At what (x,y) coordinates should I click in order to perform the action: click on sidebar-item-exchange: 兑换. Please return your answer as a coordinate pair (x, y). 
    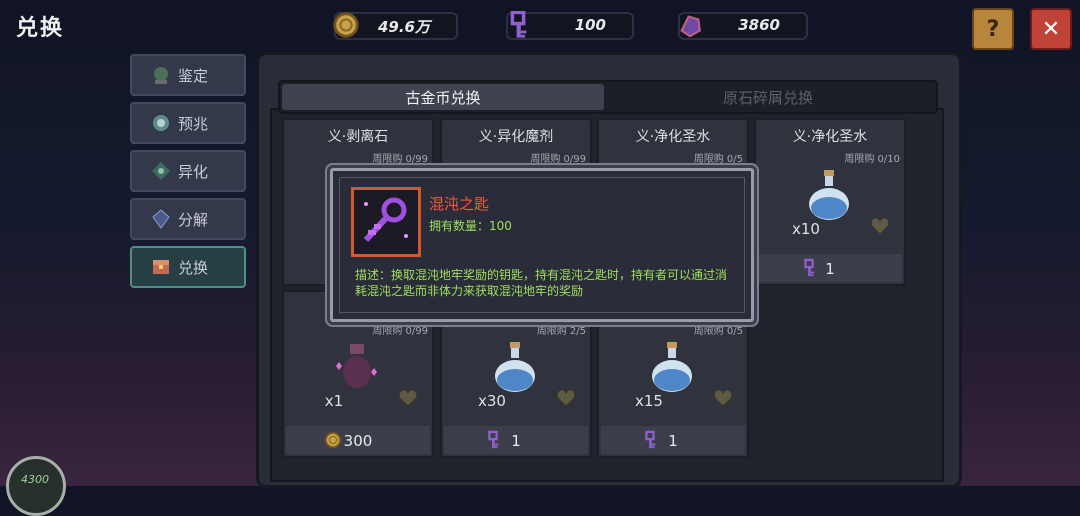
    Looking at the image, I should click on (188, 267).